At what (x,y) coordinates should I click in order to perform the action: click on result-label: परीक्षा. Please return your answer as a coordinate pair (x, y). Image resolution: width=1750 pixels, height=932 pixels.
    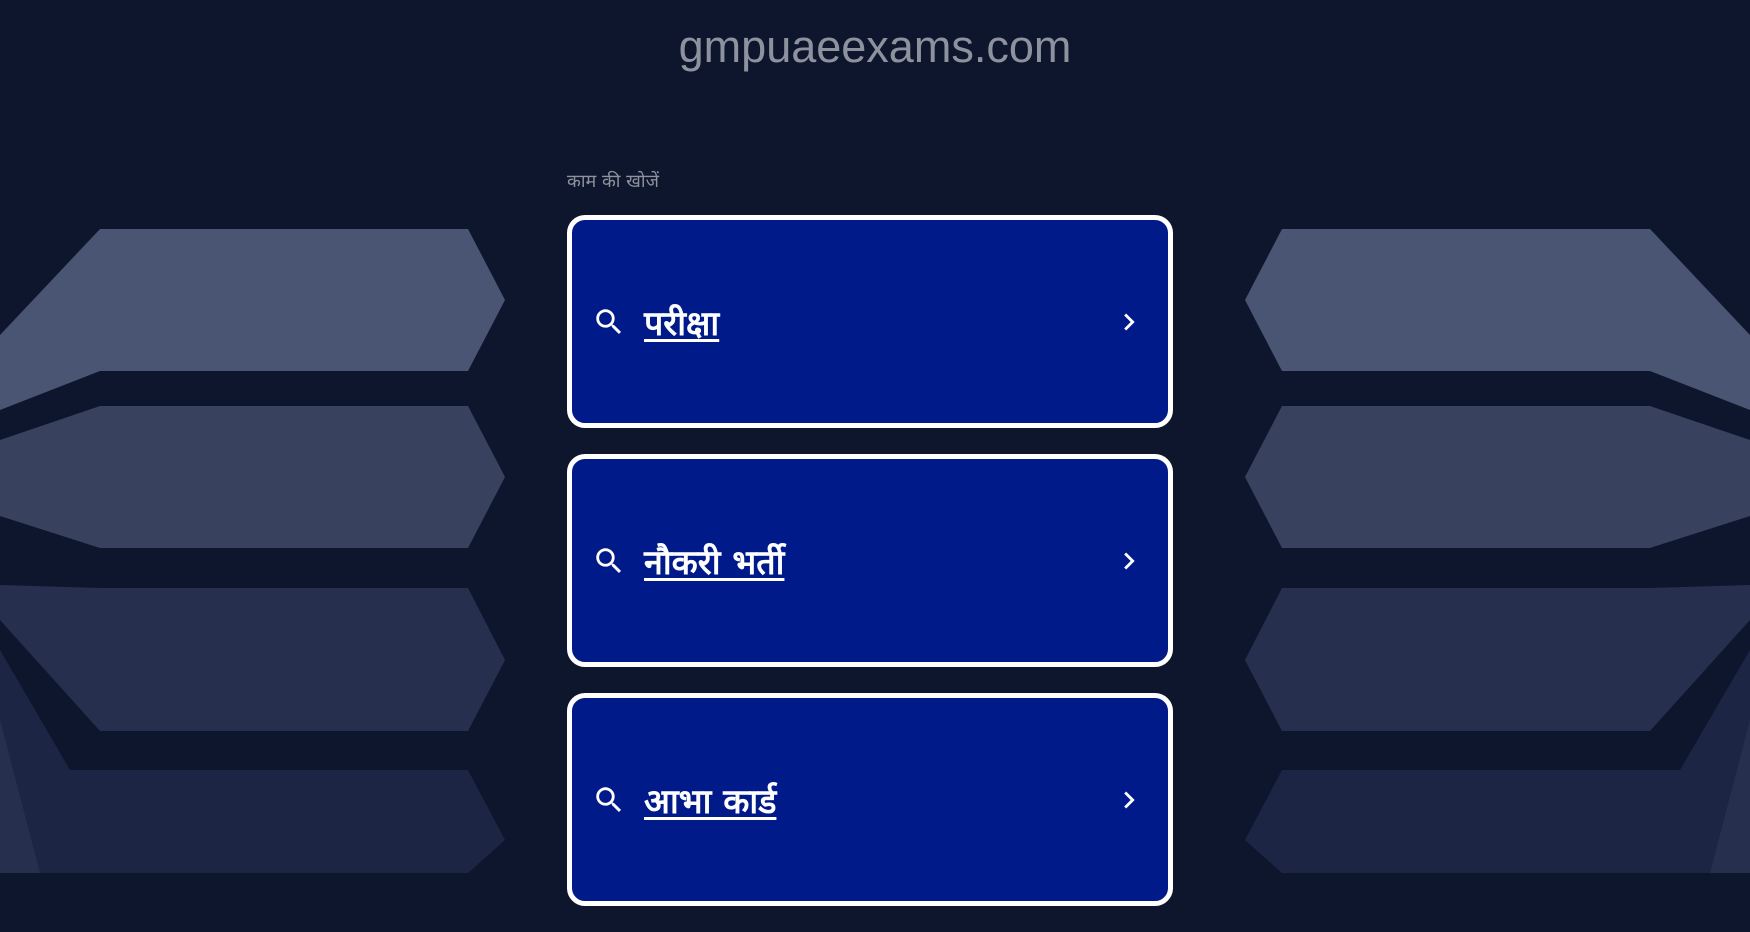
    Looking at the image, I should click on (681, 322).